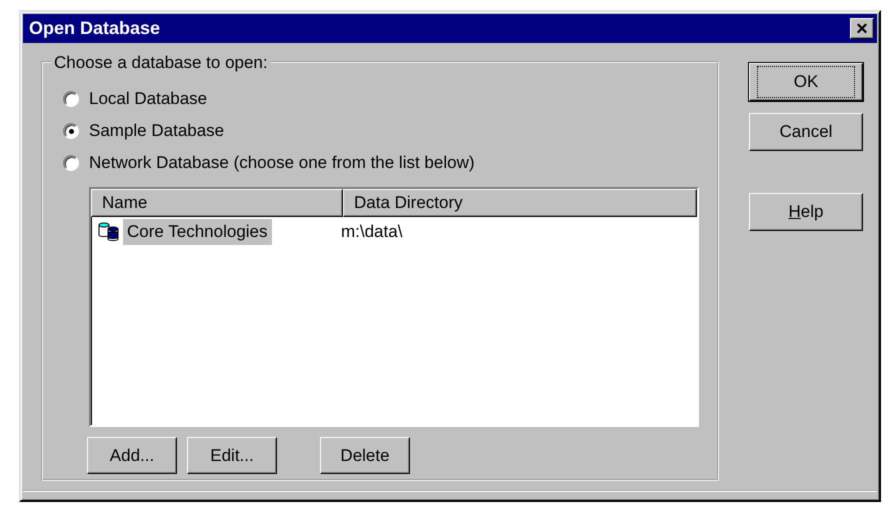 Image resolution: width=886 pixels, height=510 pixels. Describe the element at coordinates (217, 203) in the screenshot. I see `column-header: Name` at that location.